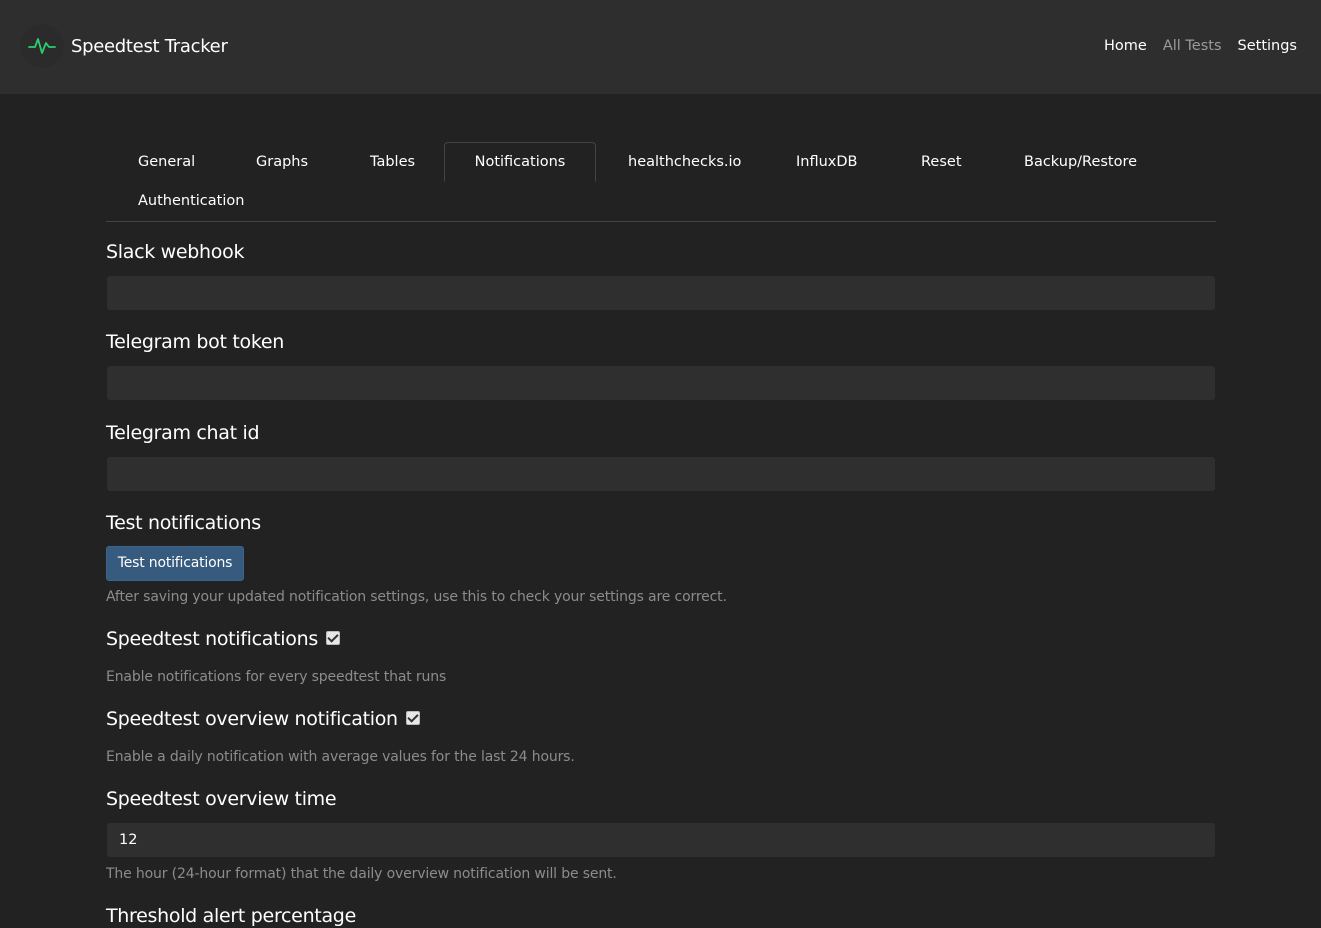  Describe the element at coordinates (392, 162) in the screenshot. I see `tab-tables: Tables` at that location.